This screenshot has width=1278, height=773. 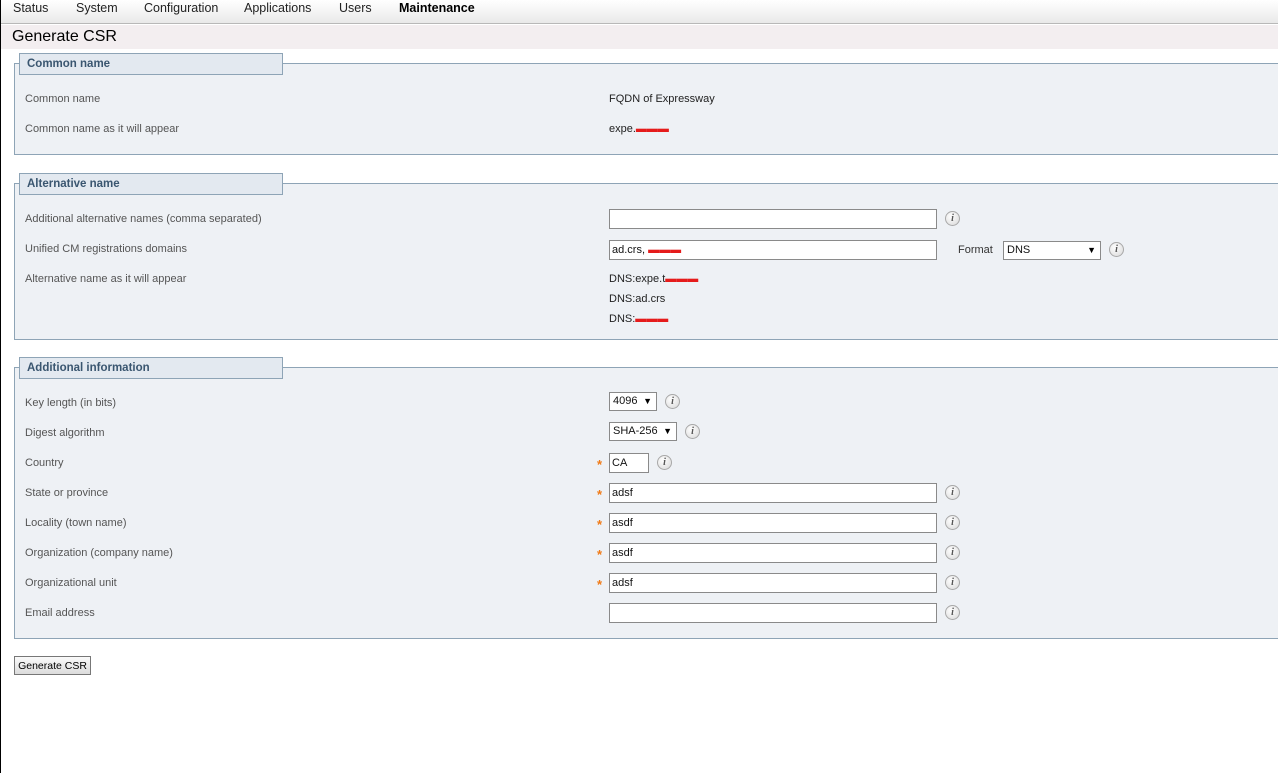 I want to click on key-length-label: Key length (in bits), so click(x=71, y=403).